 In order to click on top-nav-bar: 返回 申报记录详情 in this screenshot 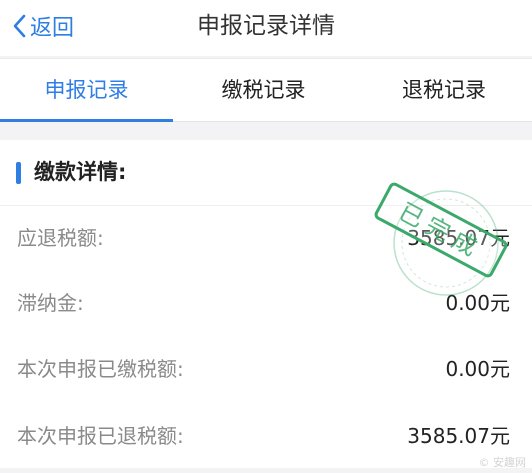, I will do `click(266, 28)`.